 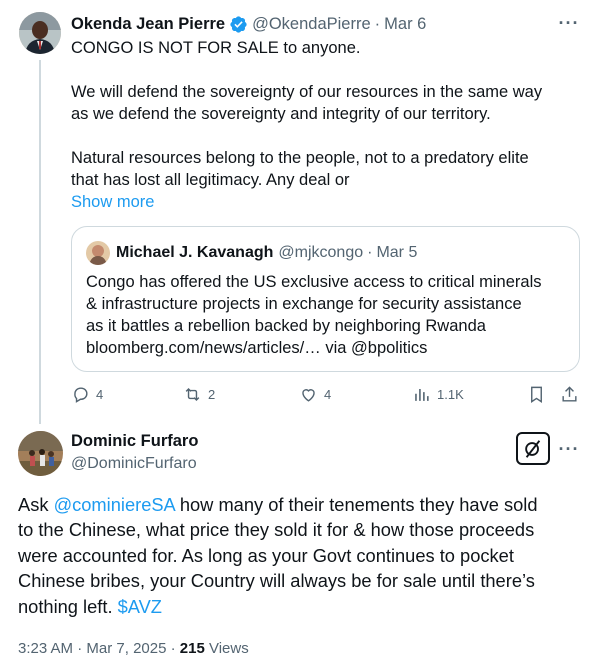 I want to click on reply-button: 4, so click(x=87, y=394).